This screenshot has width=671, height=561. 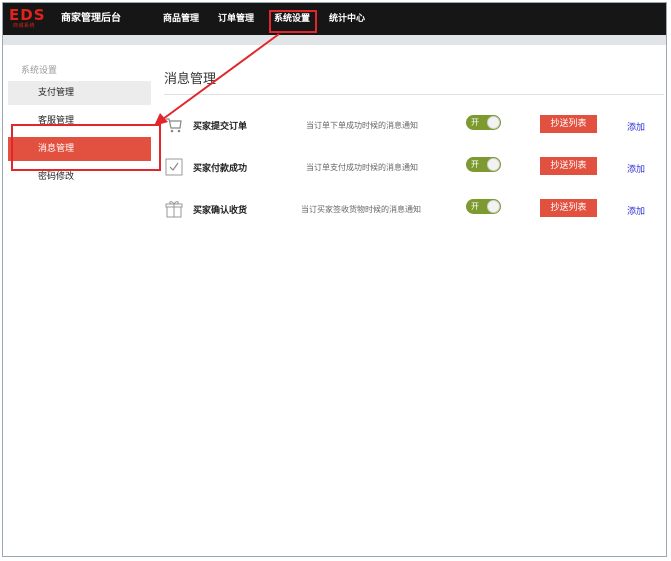 I want to click on message-name: 买家提交订单, so click(x=220, y=127).